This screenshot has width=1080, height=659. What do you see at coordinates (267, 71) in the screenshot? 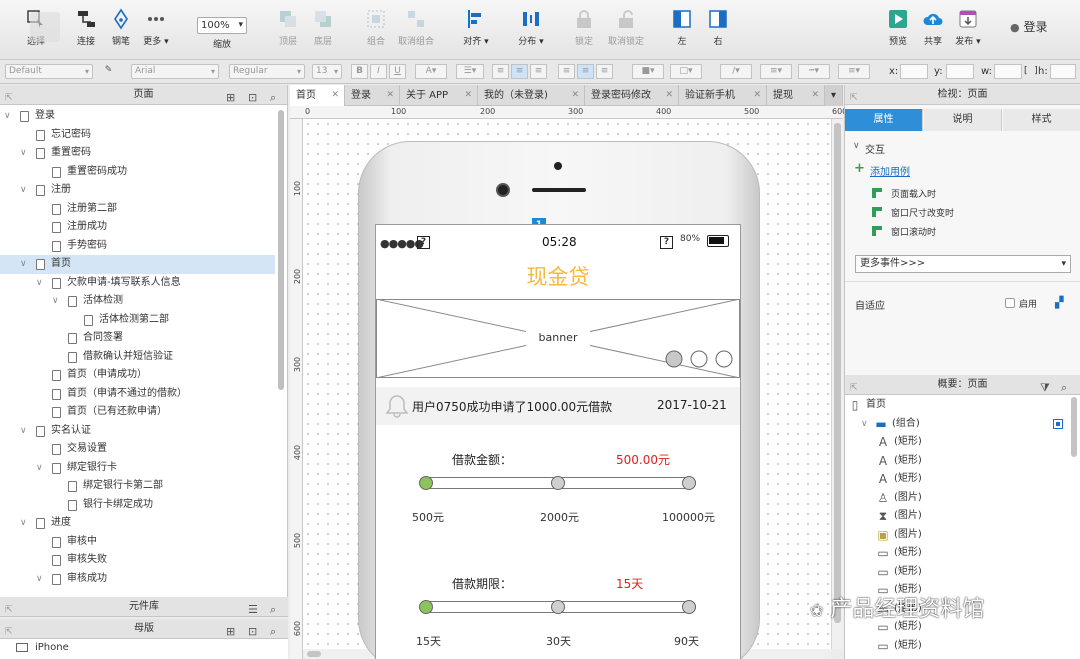
I see `weight-select: Regular` at bounding box center [267, 71].